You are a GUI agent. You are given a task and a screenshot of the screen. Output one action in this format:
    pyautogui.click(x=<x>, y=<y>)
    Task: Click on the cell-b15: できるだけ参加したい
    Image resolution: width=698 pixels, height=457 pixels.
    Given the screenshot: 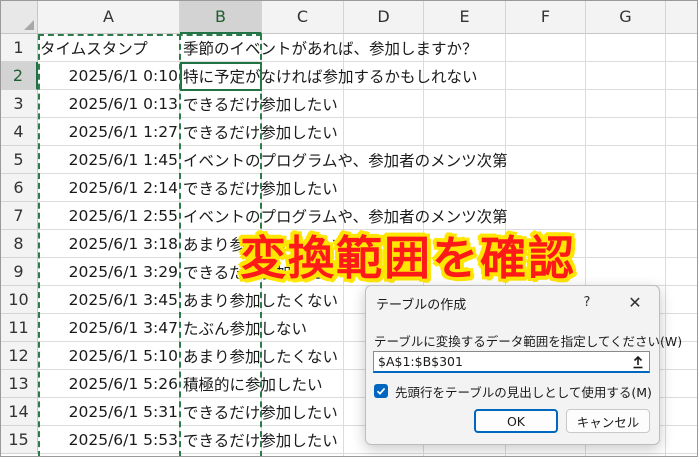 What is the action you would take?
    pyautogui.click(x=259, y=440)
    